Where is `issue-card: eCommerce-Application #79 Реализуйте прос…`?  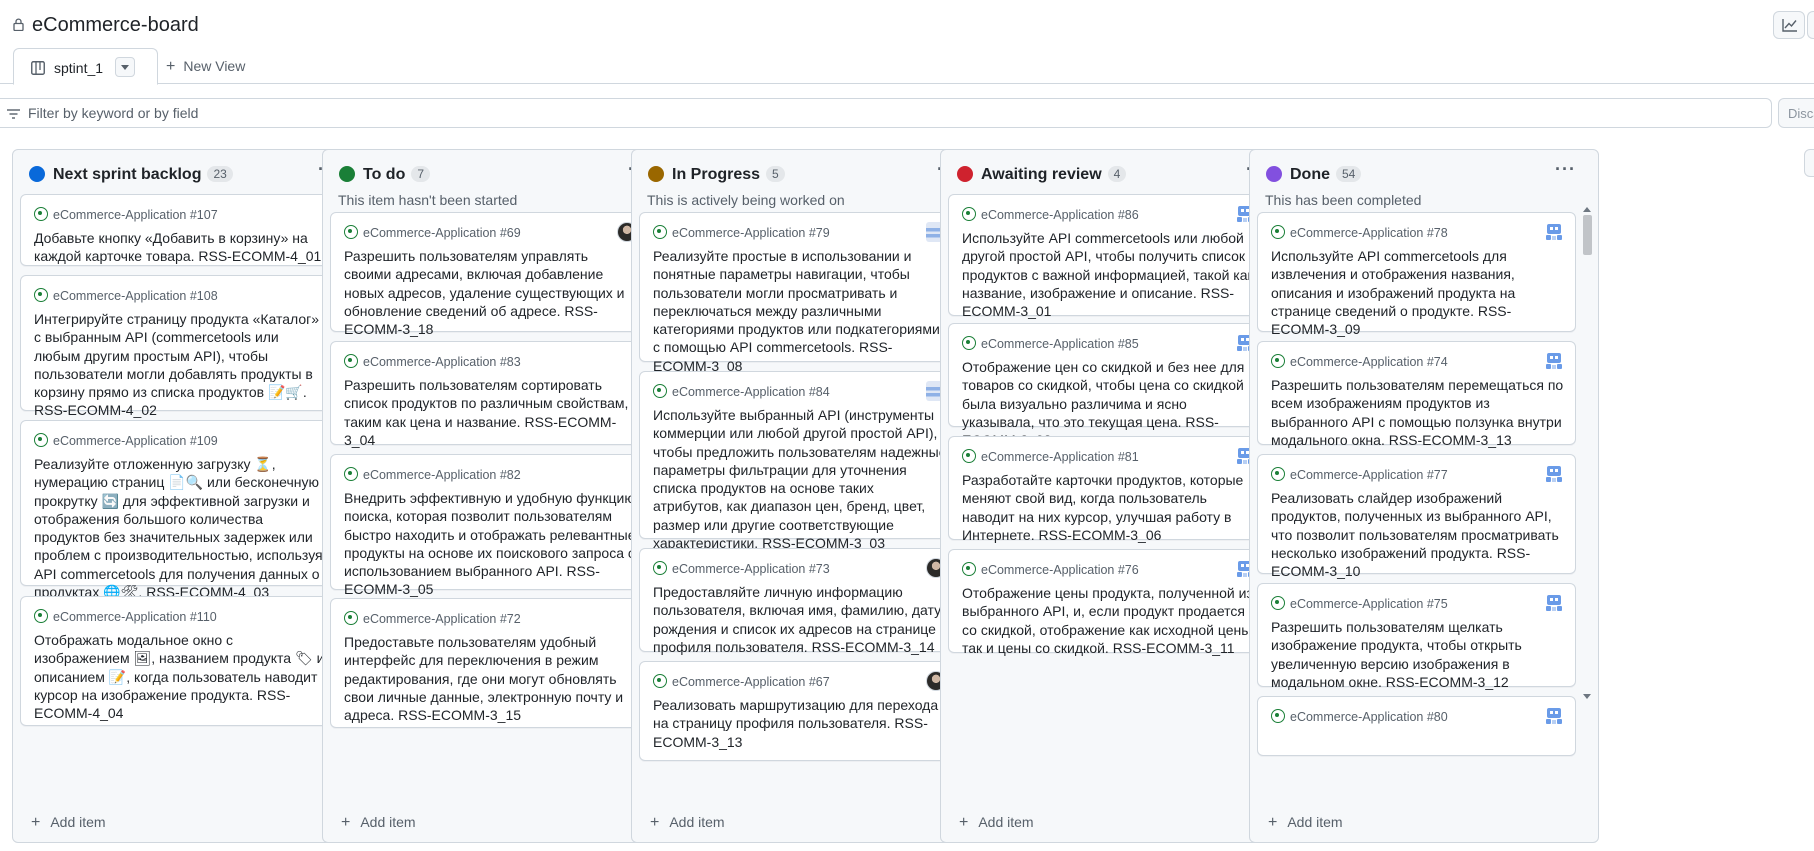 issue-card: eCommerce-Application #79 Реализуйте прос… is located at coordinates (798, 293).